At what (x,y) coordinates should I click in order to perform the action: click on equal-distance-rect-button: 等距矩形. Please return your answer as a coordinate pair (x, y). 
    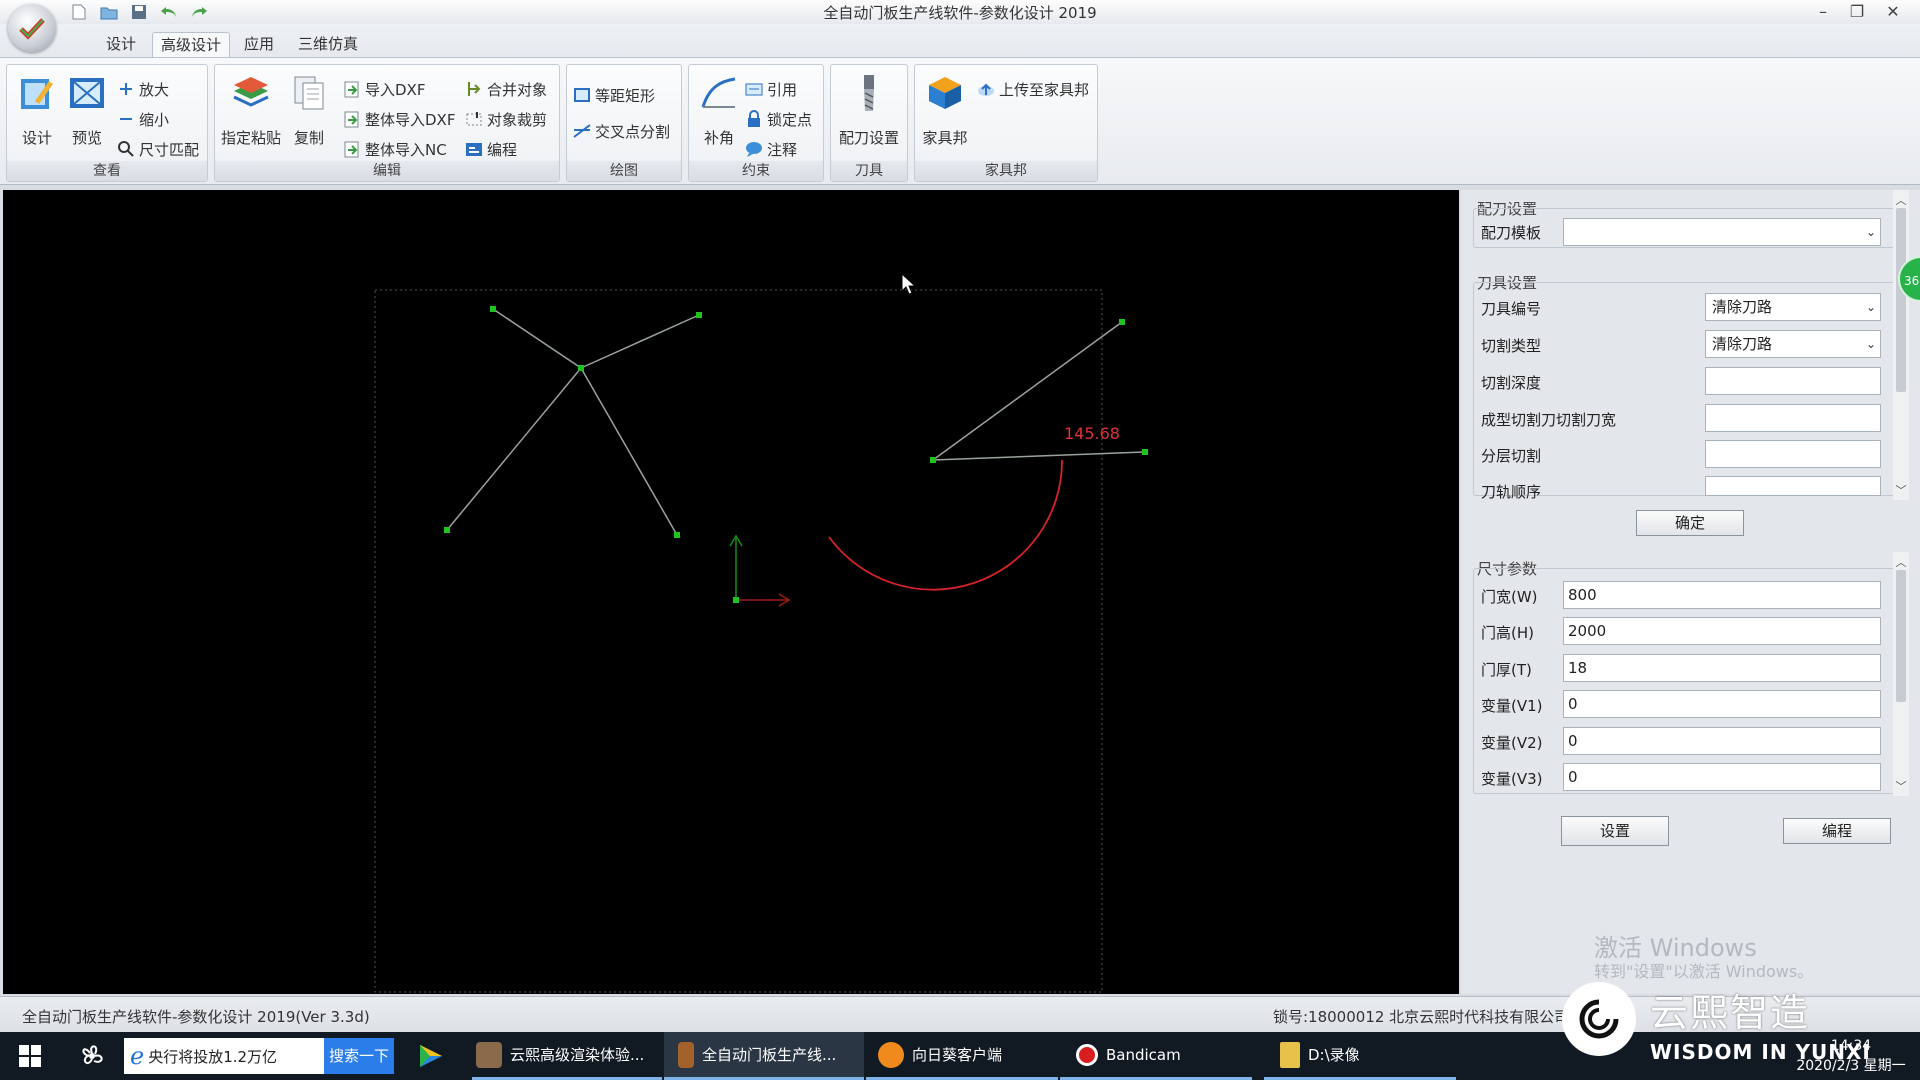
    Looking at the image, I should click on (614, 95).